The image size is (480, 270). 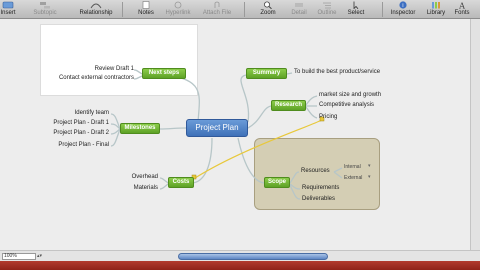 I want to click on horizontal-scrollbar: 100% ▴▾, so click(x=240, y=255).